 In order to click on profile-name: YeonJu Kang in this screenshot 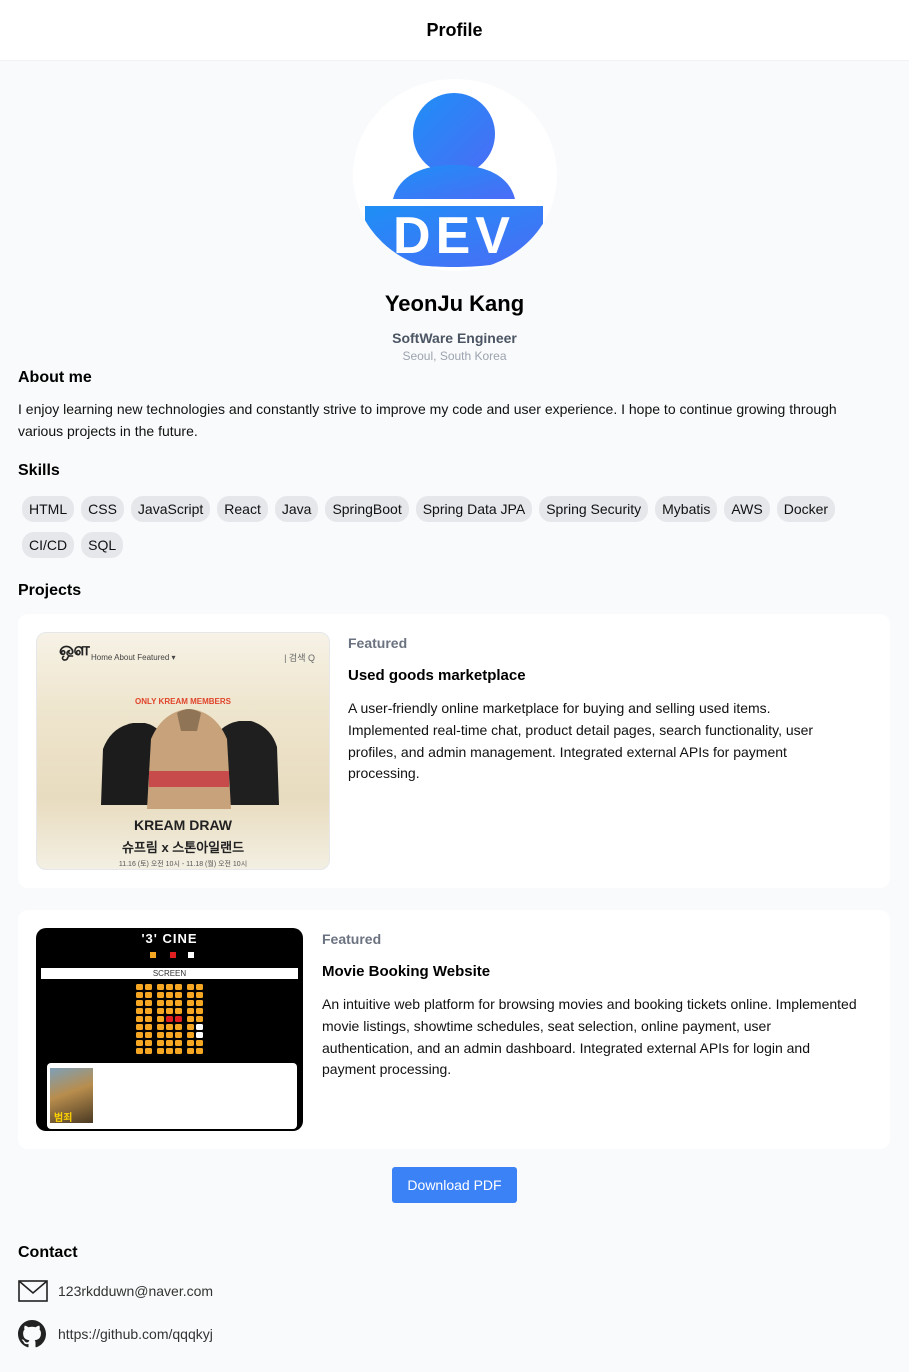, I will do `click(454, 303)`.